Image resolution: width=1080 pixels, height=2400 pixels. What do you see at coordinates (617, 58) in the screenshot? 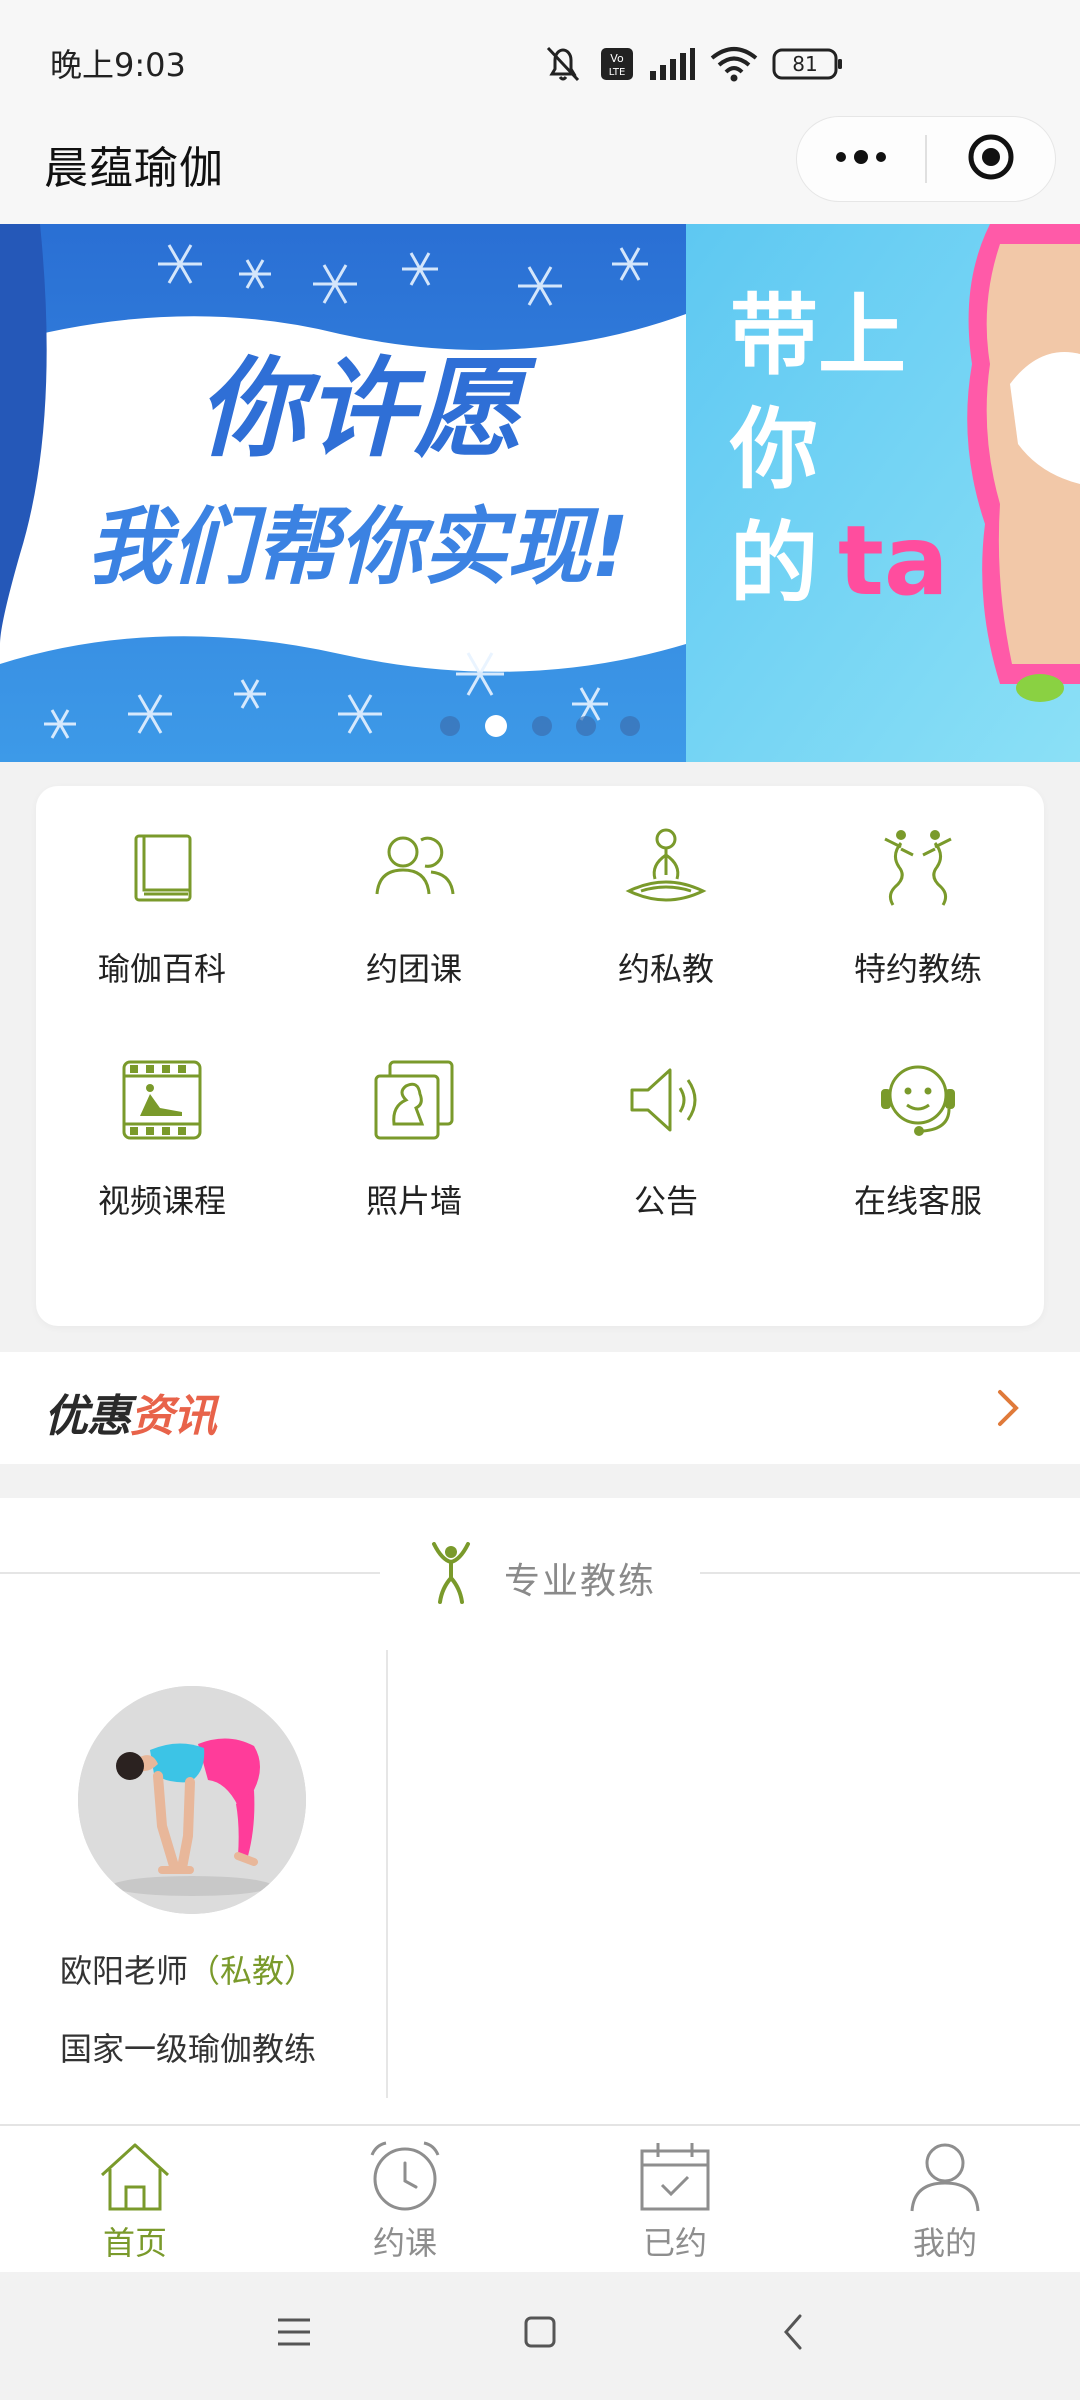
I see `svg-text: Vo` at bounding box center [617, 58].